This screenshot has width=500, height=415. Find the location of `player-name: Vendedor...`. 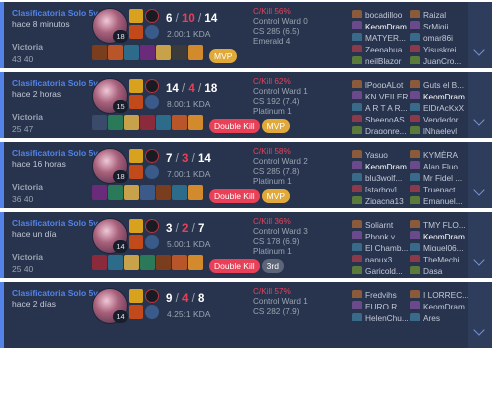

player-name: Vendedor... is located at coordinates (444, 119).